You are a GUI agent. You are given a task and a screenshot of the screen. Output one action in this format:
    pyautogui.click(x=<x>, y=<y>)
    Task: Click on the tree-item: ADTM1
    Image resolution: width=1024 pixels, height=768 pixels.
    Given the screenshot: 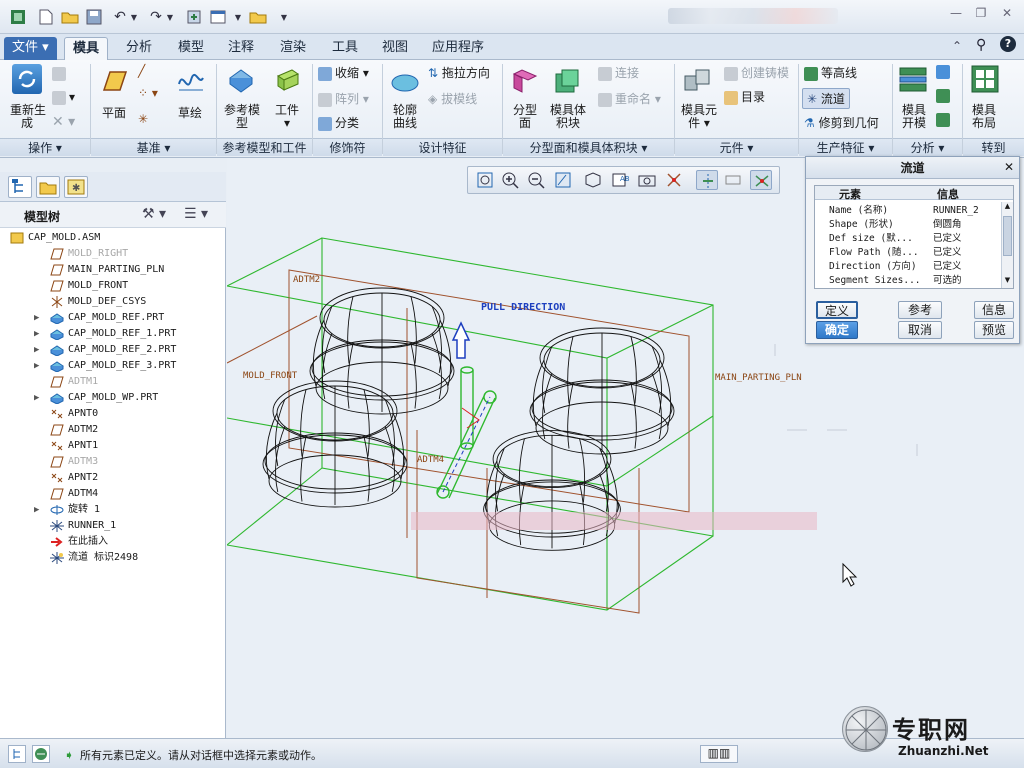 What is the action you would take?
    pyautogui.click(x=113, y=382)
    